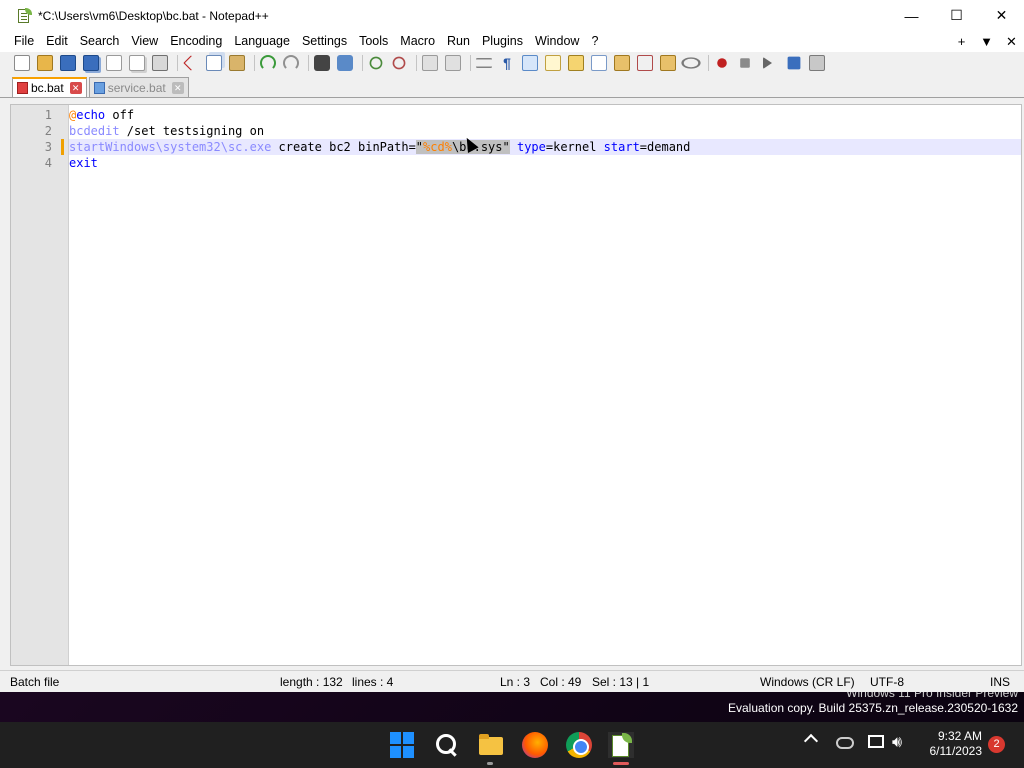 This screenshot has width=1024, height=768. What do you see at coordinates (237, 63) in the screenshot?
I see `paste-icon` at bounding box center [237, 63].